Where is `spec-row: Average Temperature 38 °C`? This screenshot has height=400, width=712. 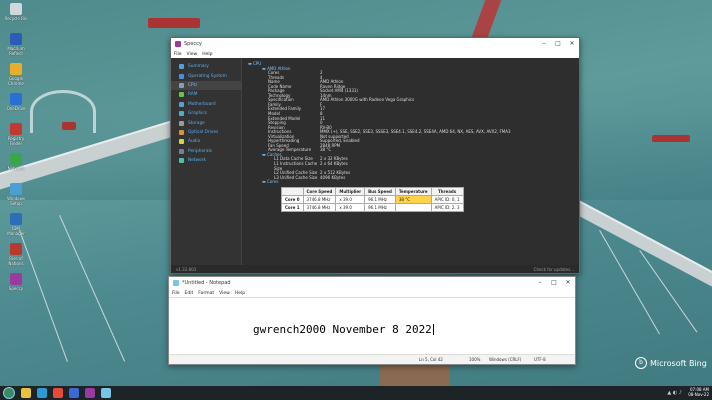 spec-row: Average Temperature 38 °C is located at coordinates (410, 150).